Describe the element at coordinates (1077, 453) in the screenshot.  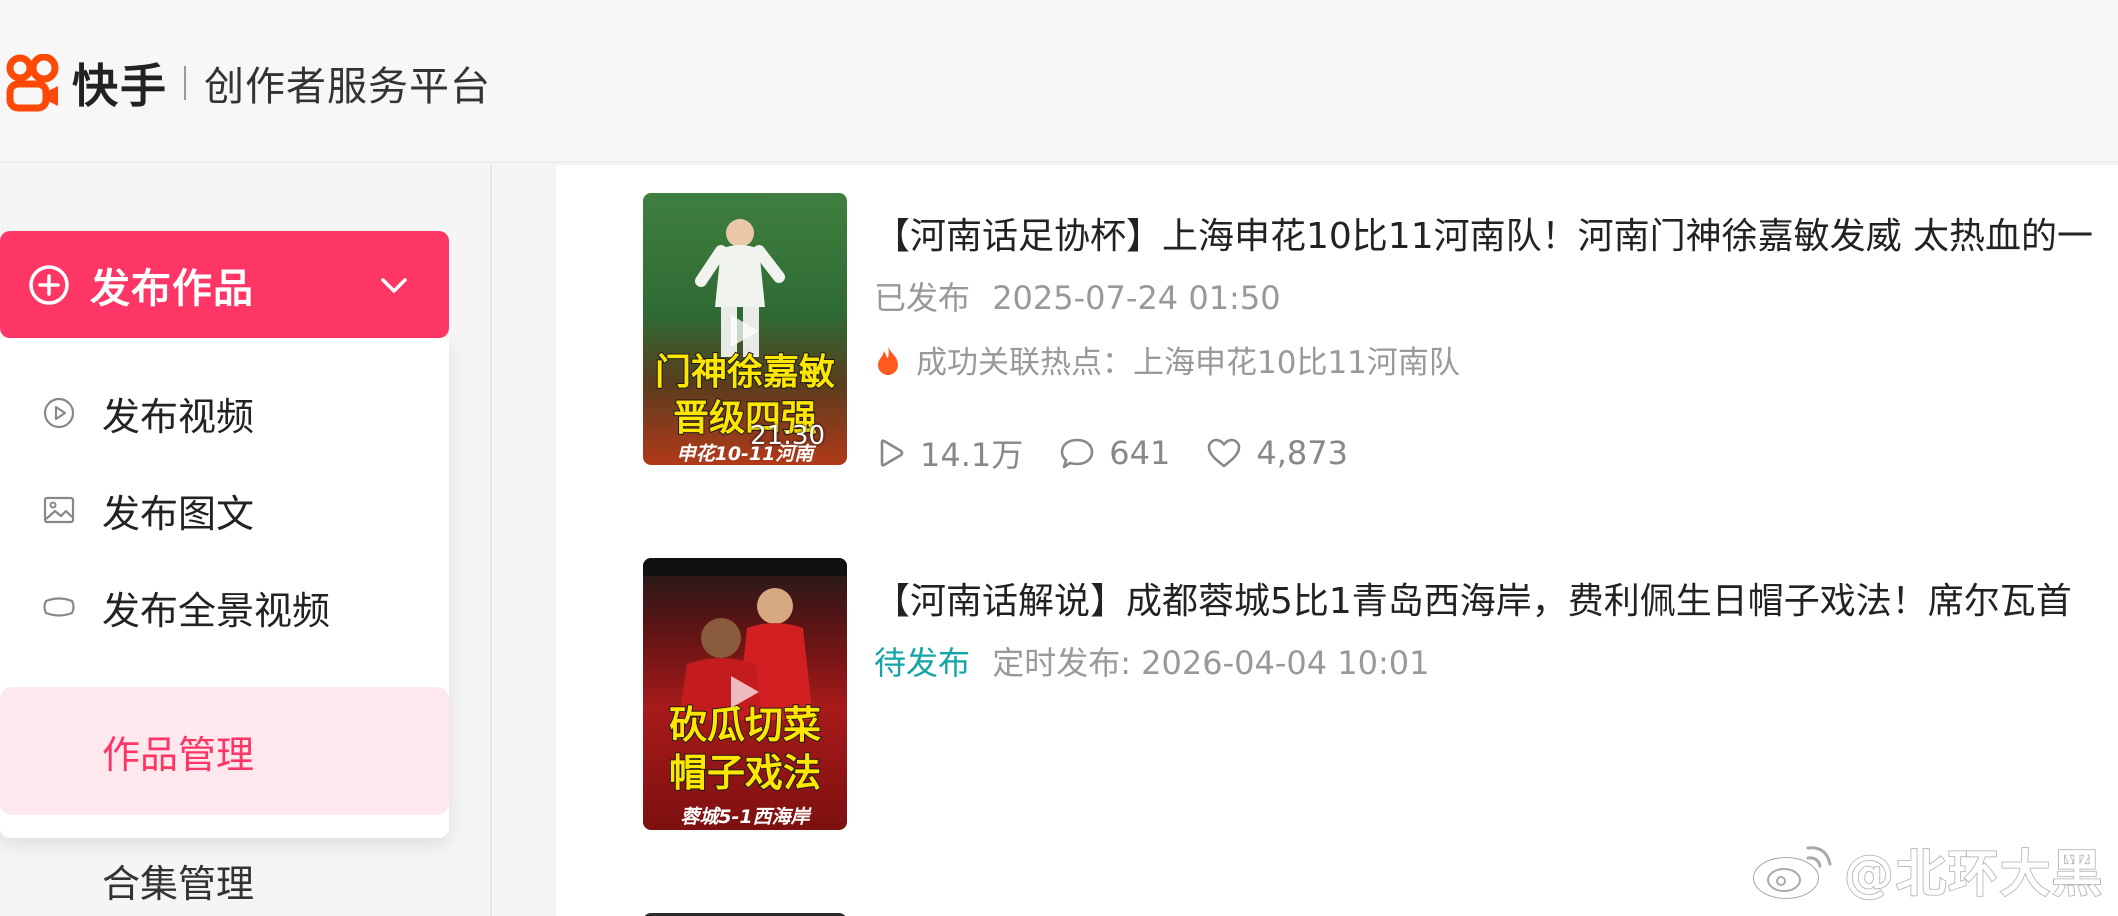
I see `comment-icon` at that location.